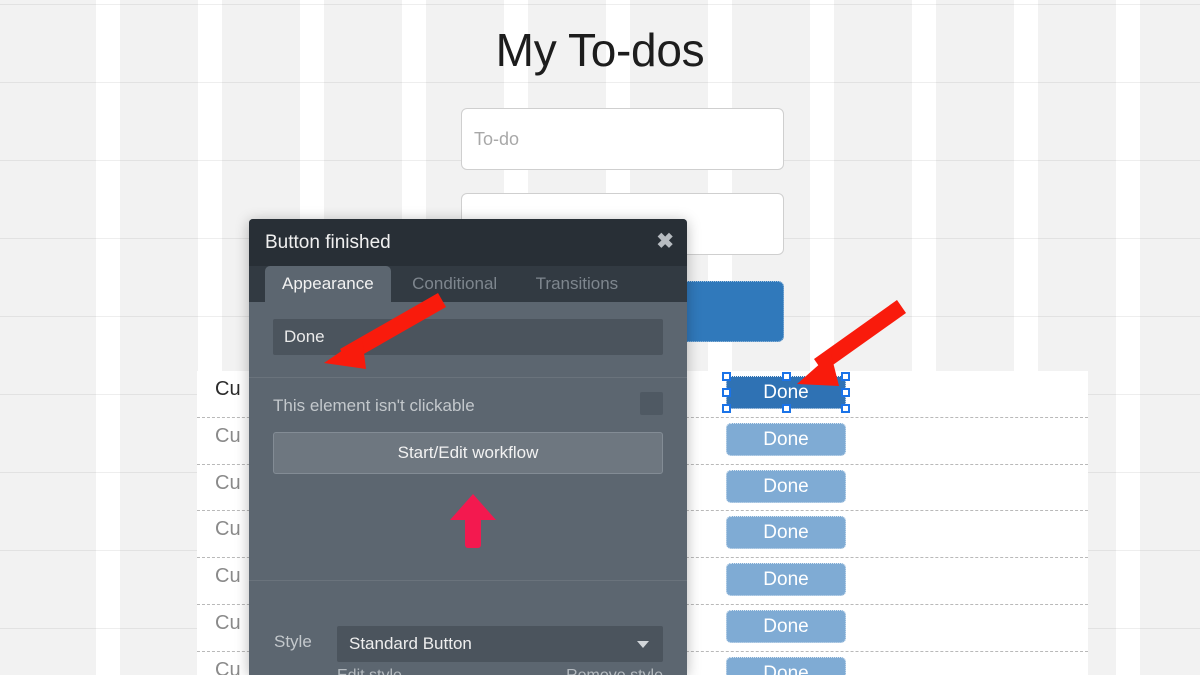 The height and width of the screenshot is (675, 1200). I want to click on style-label: Style, so click(293, 641).